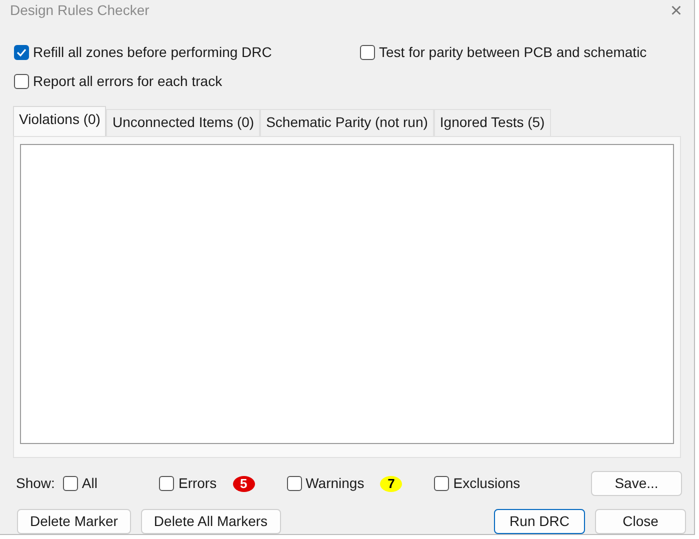 This screenshot has width=699, height=539. What do you see at coordinates (183, 122) in the screenshot?
I see `tab: Unconnected Items (0)` at bounding box center [183, 122].